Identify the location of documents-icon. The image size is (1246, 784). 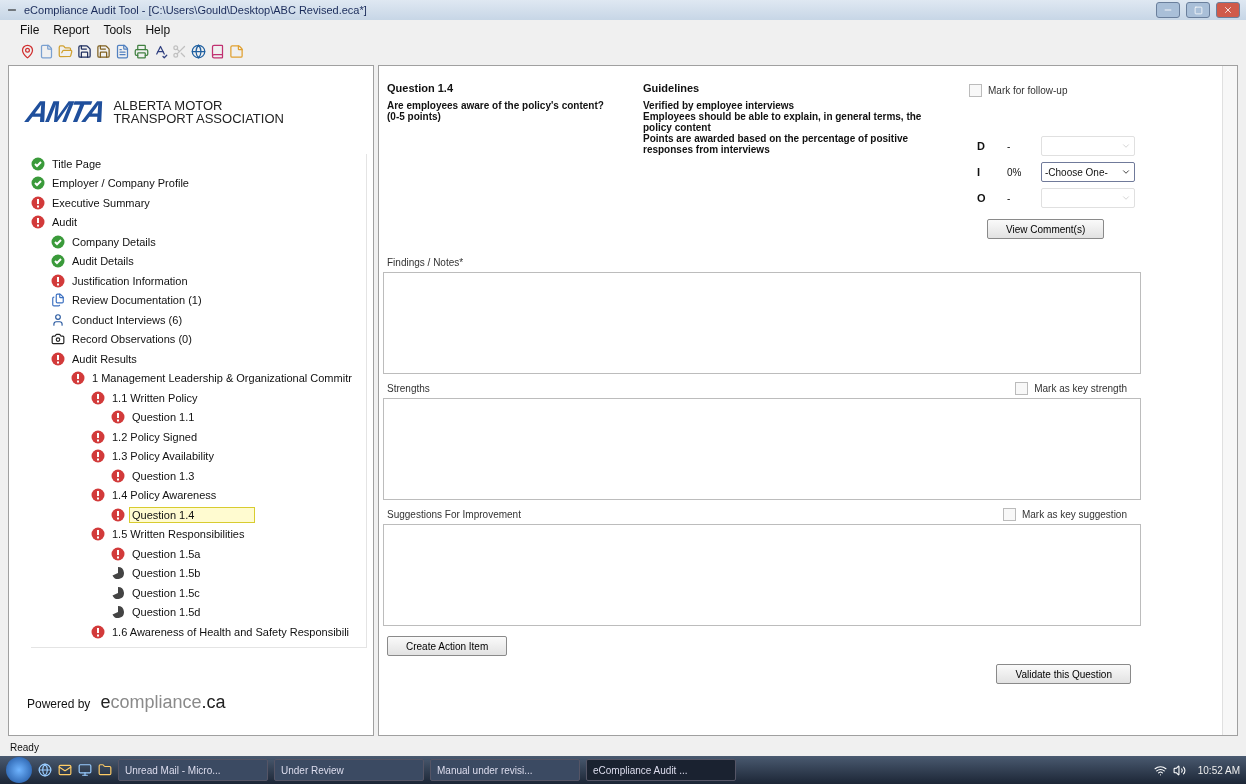
(58, 300).